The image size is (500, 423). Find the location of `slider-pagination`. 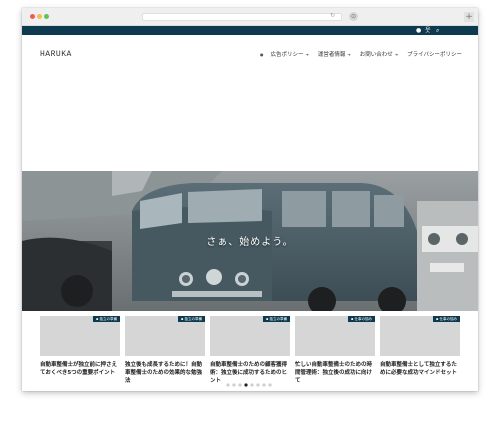

slider-pagination is located at coordinates (249, 385).